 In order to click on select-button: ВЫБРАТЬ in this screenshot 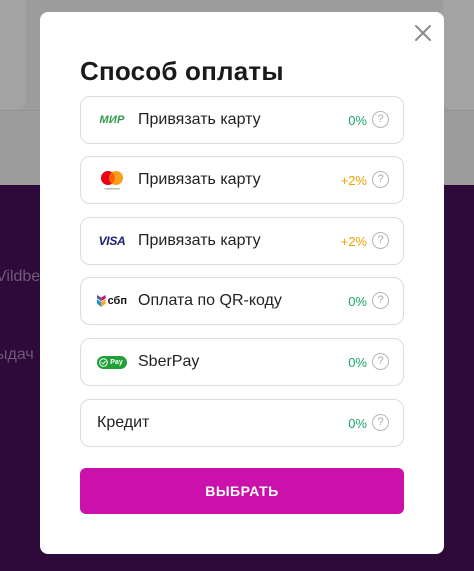, I will do `click(242, 491)`.